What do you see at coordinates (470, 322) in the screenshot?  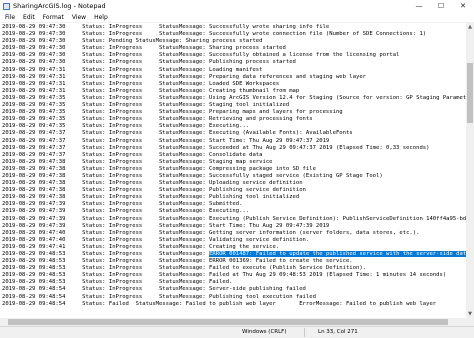 I see `scrollbar-corner` at bounding box center [470, 322].